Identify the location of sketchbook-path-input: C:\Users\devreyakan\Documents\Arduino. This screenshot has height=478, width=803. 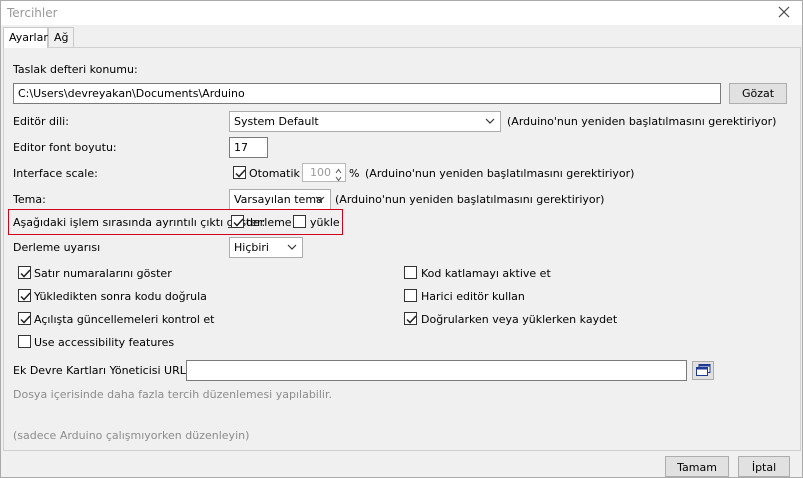
(367, 93).